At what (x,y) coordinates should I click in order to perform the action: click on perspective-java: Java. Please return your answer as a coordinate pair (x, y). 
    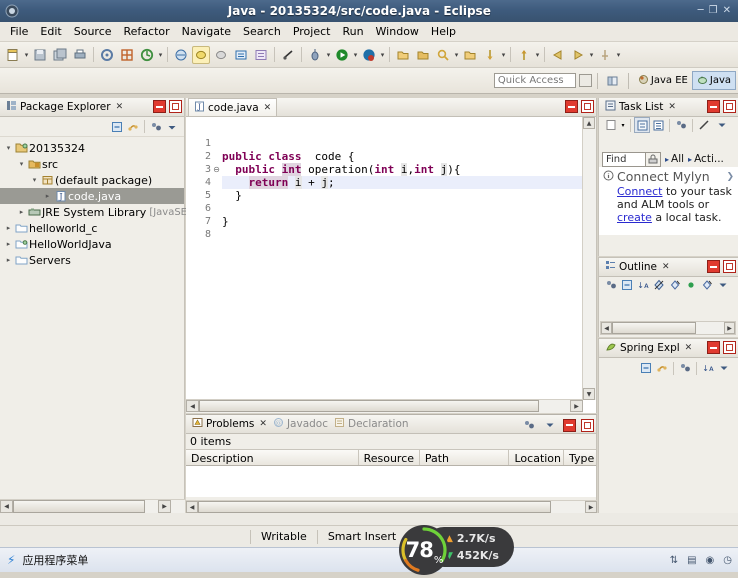
    Looking at the image, I should click on (713, 80).